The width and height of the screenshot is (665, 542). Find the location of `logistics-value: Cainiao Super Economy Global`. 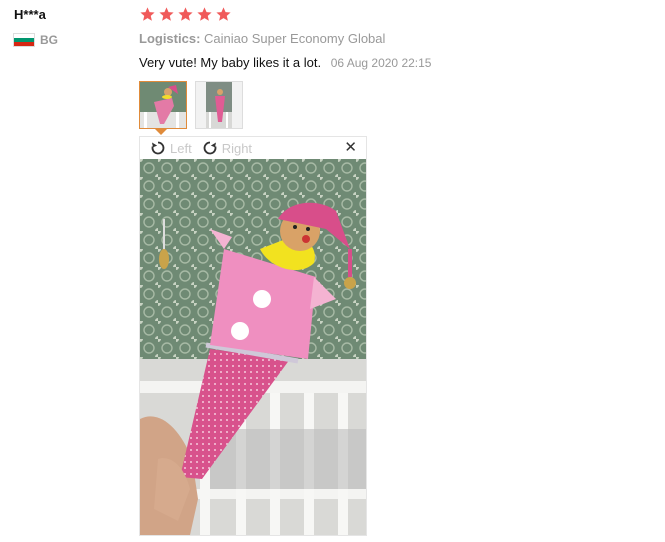

logistics-value: Cainiao Super Economy Global is located at coordinates (295, 38).